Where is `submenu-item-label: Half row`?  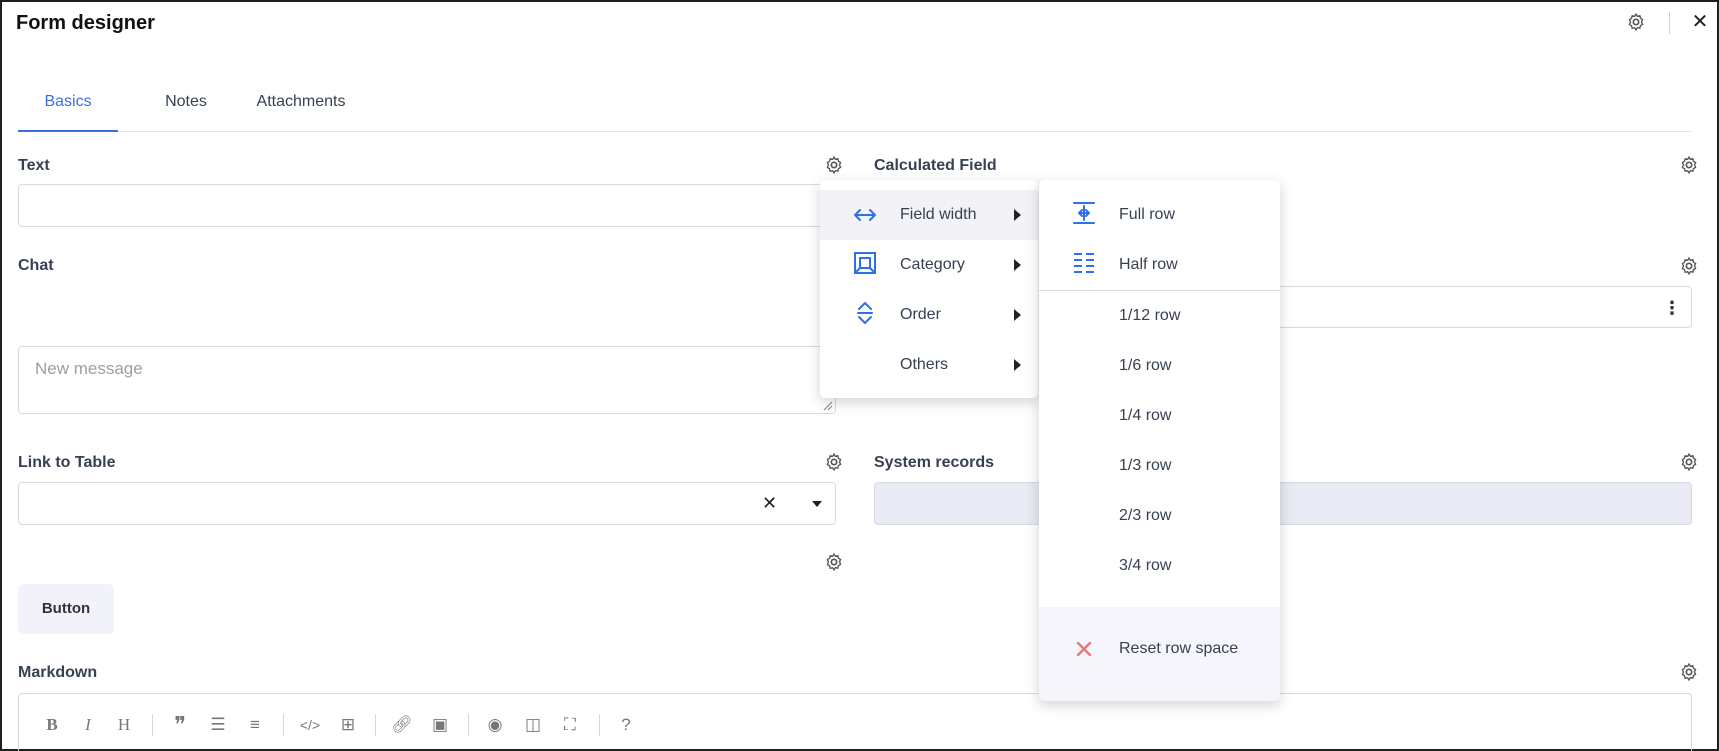
submenu-item-label: Half row is located at coordinates (1148, 264).